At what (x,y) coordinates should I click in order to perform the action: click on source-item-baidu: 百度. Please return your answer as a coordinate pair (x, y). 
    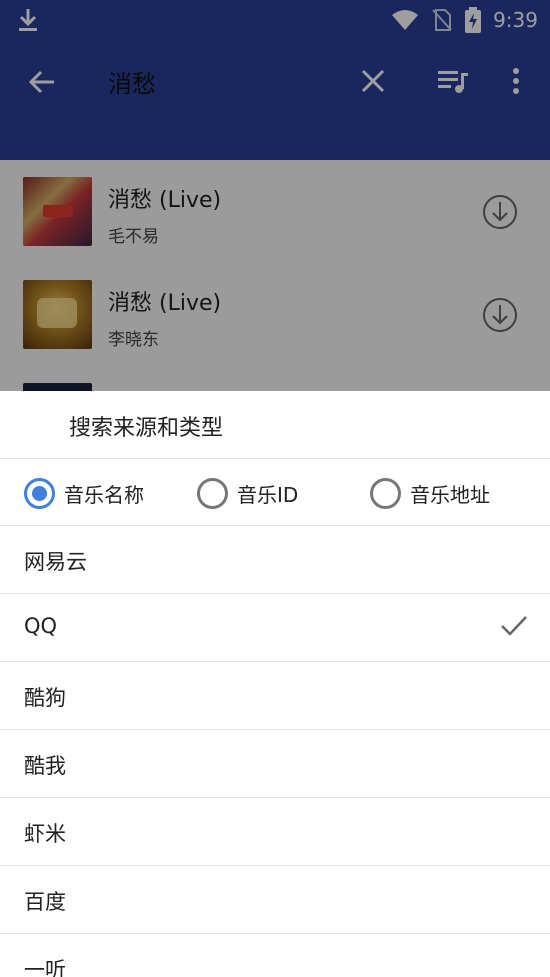
    Looking at the image, I should click on (275, 900).